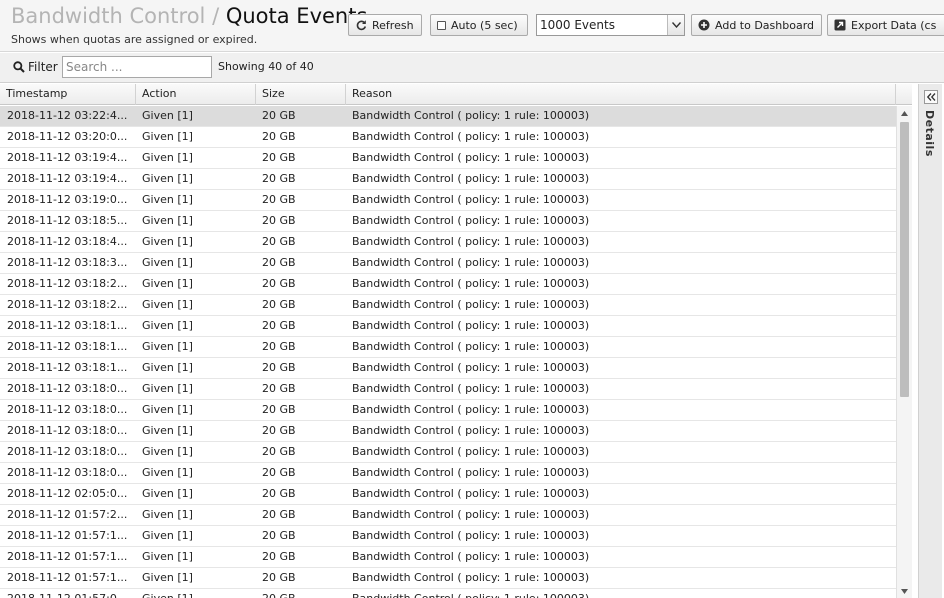 Image resolution: width=944 pixels, height=598 pixels. I want to click on refresh-icon, so click(361, 25).